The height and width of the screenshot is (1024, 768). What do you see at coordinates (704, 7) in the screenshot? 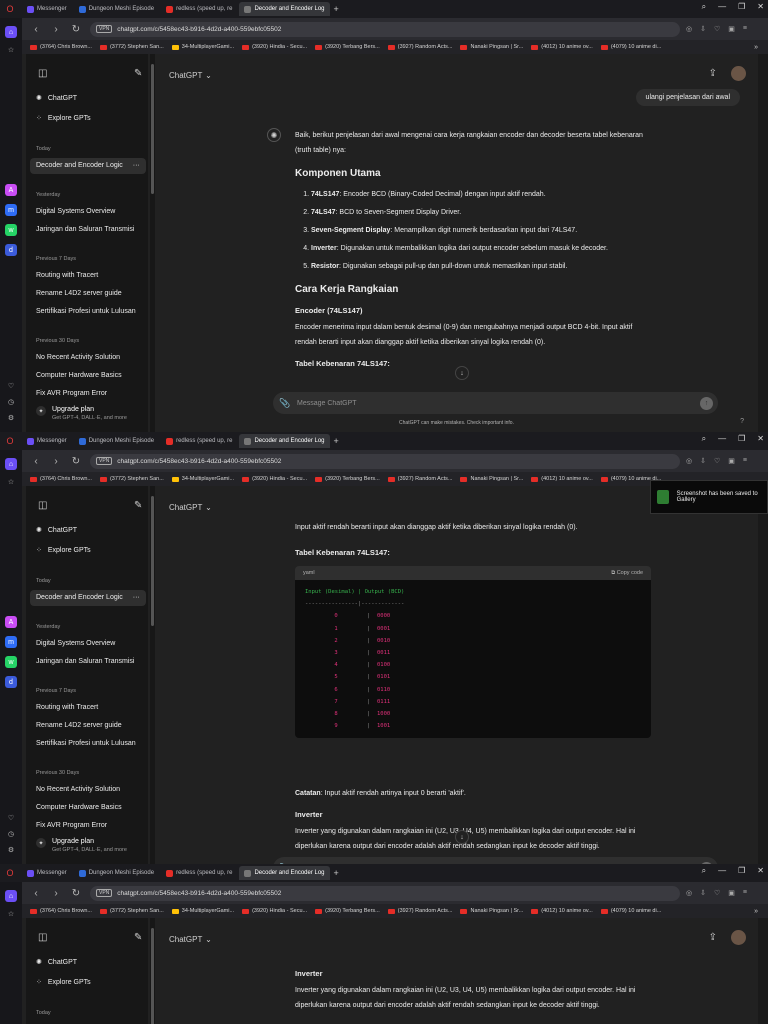
I see `search-tabs-icon: ⌕` at bounding box center [704, 7].